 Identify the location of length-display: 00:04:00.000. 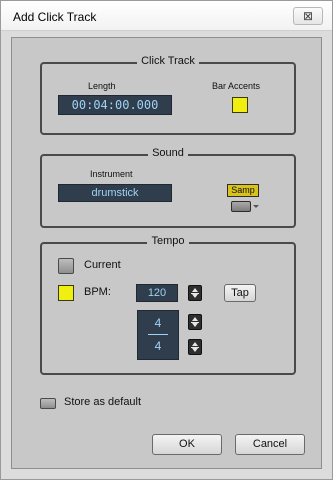
(115, 105).